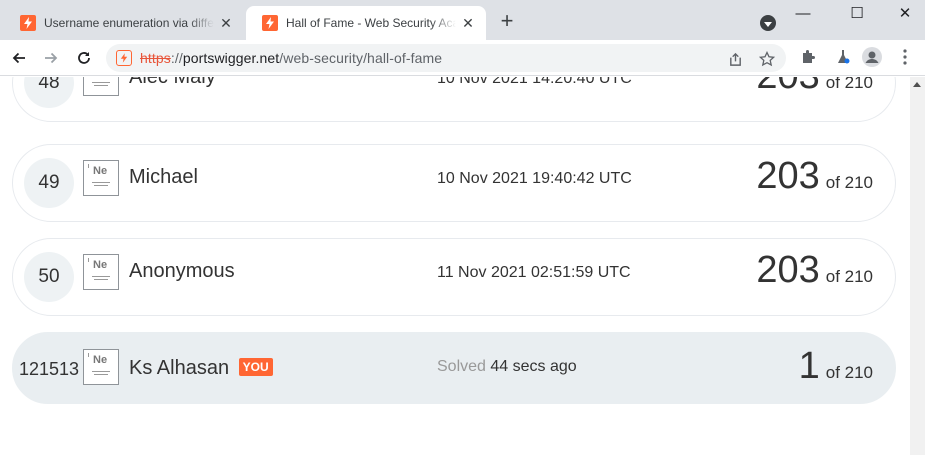  What do you see at coordinates (808, 57) in the screenshot?
I see `extensions-icon` at bounding box center [808, 57].